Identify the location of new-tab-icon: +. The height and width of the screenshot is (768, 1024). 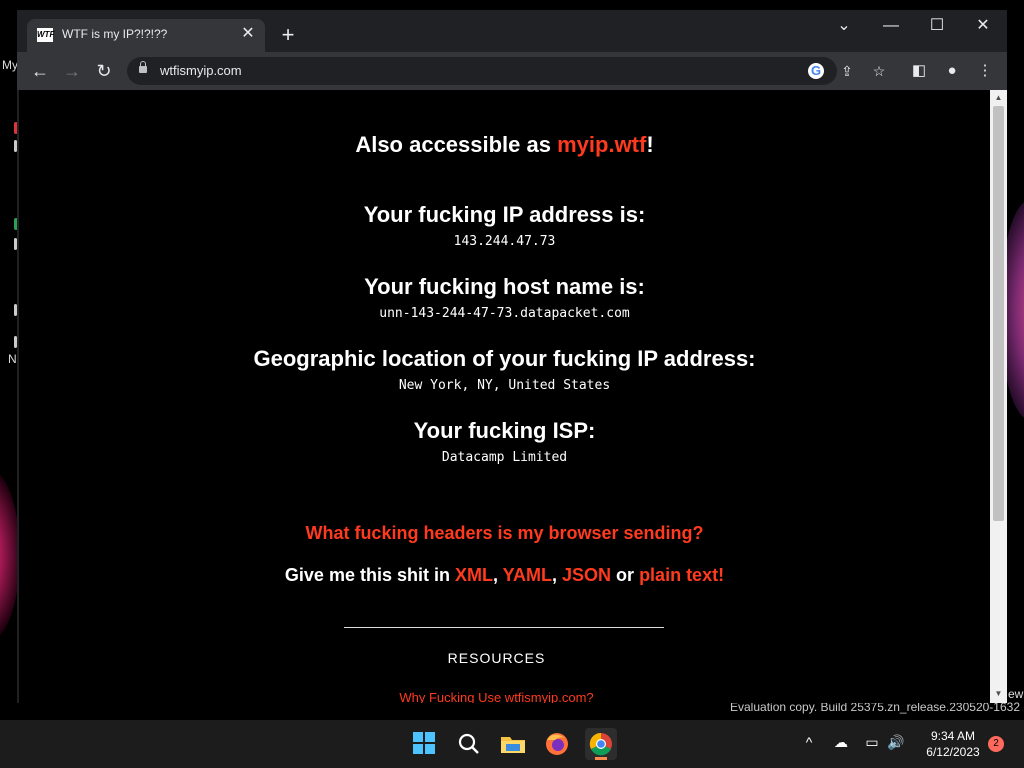
(288, 35).